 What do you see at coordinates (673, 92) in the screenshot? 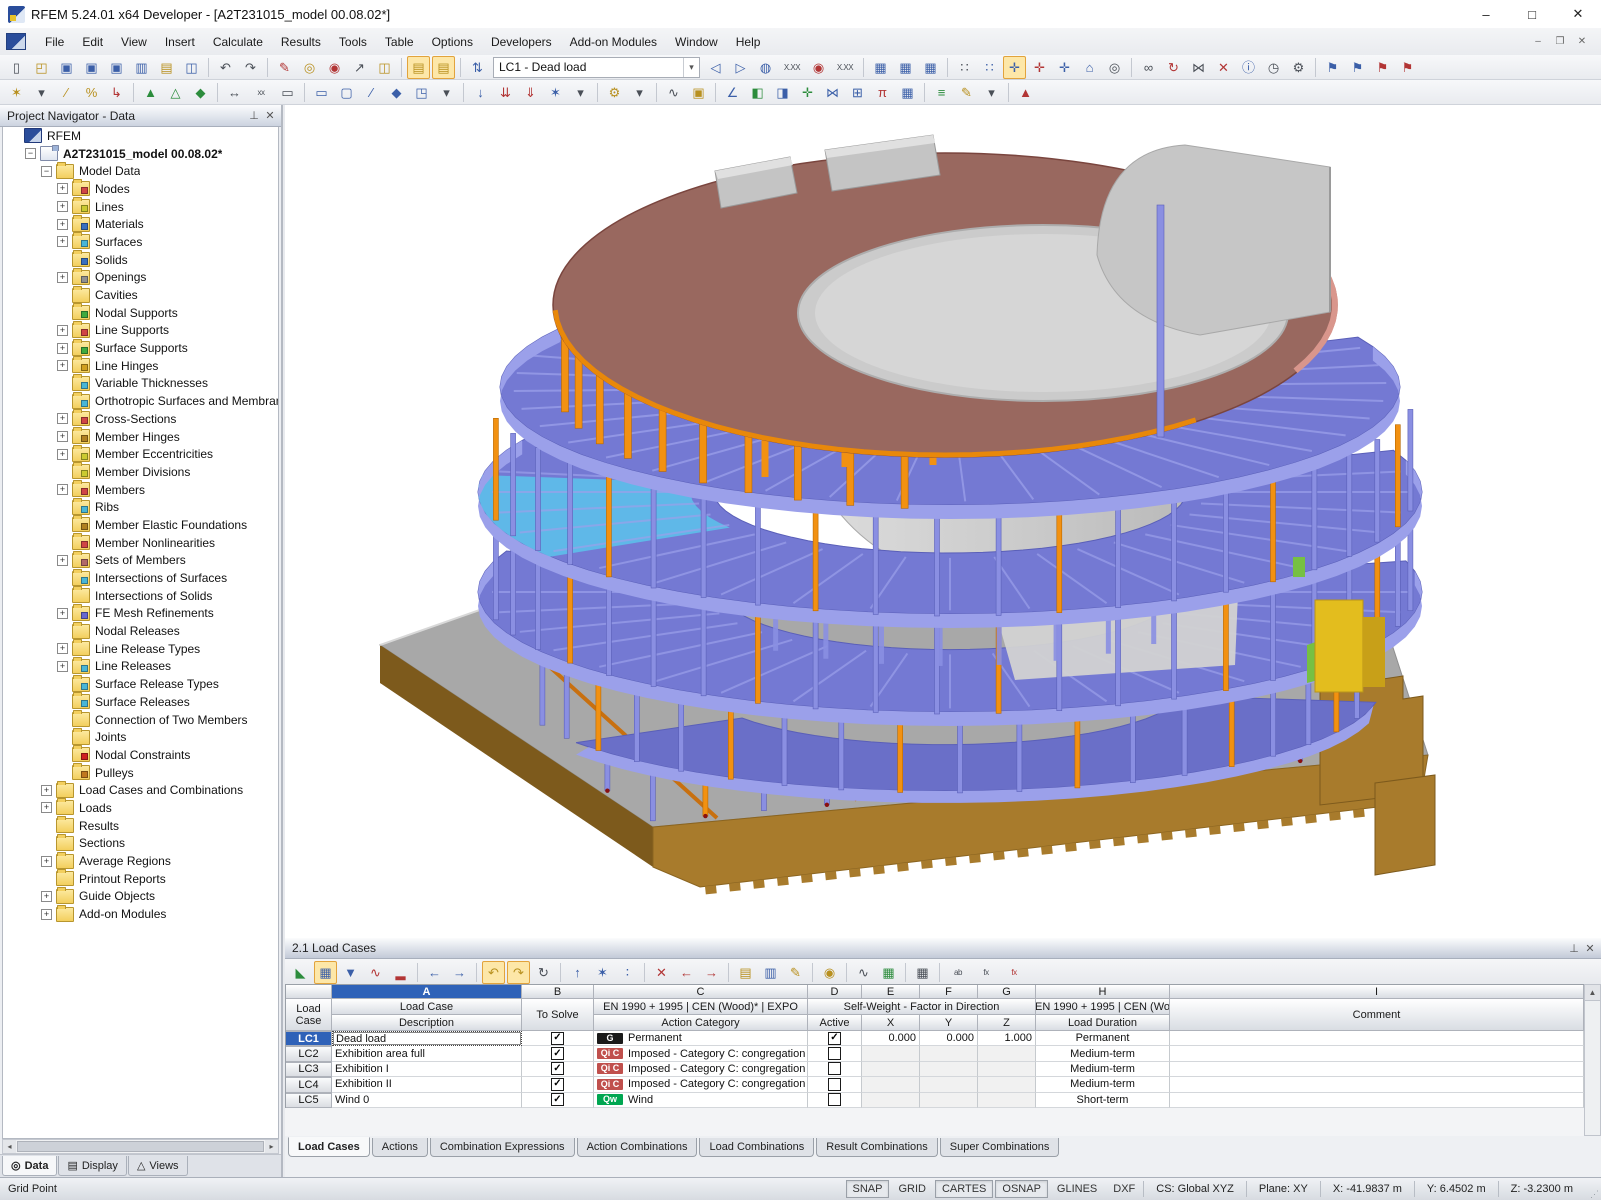
I see `guide-line-icon: ∿` at bounding box center [673, 92].